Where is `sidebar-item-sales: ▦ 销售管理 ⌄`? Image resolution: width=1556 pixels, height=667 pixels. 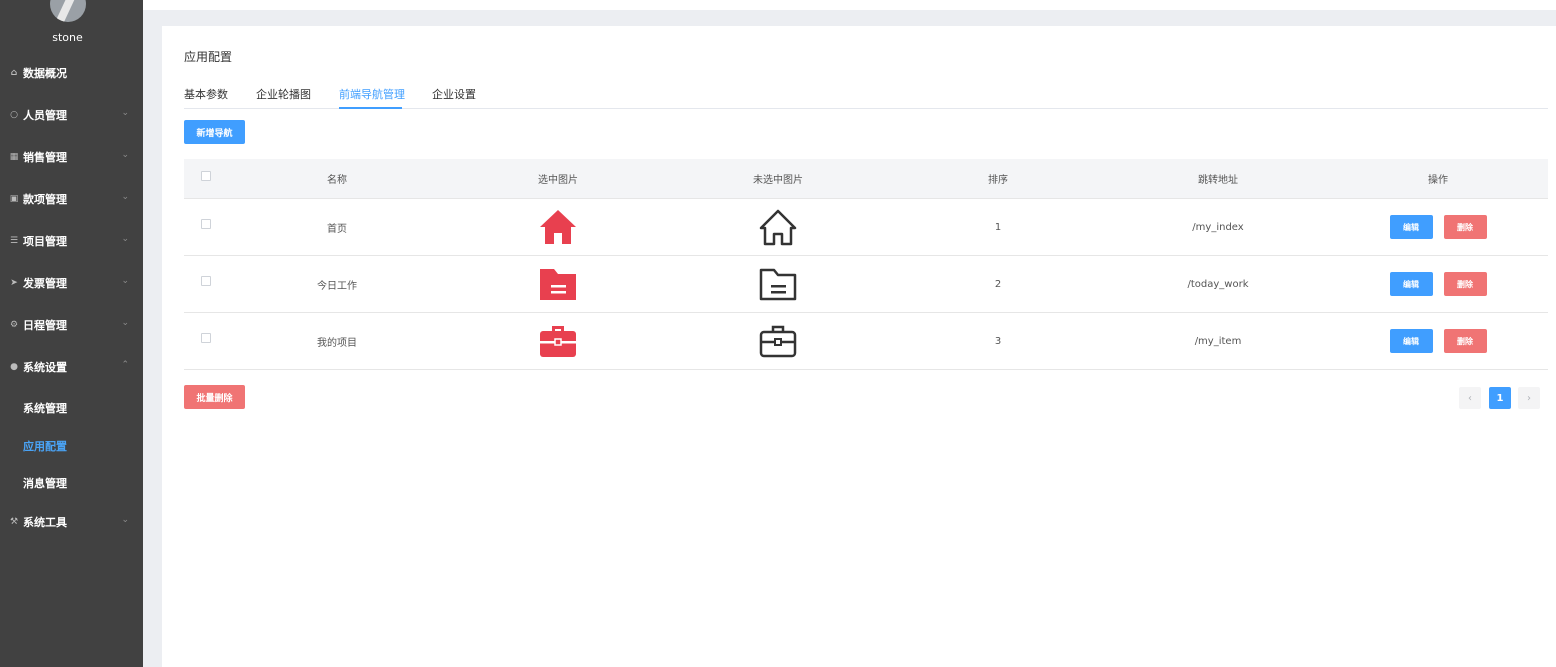 sidebar-item-sales: ▦ 销售管理 ⌄ is located at coordinates (71, 157).